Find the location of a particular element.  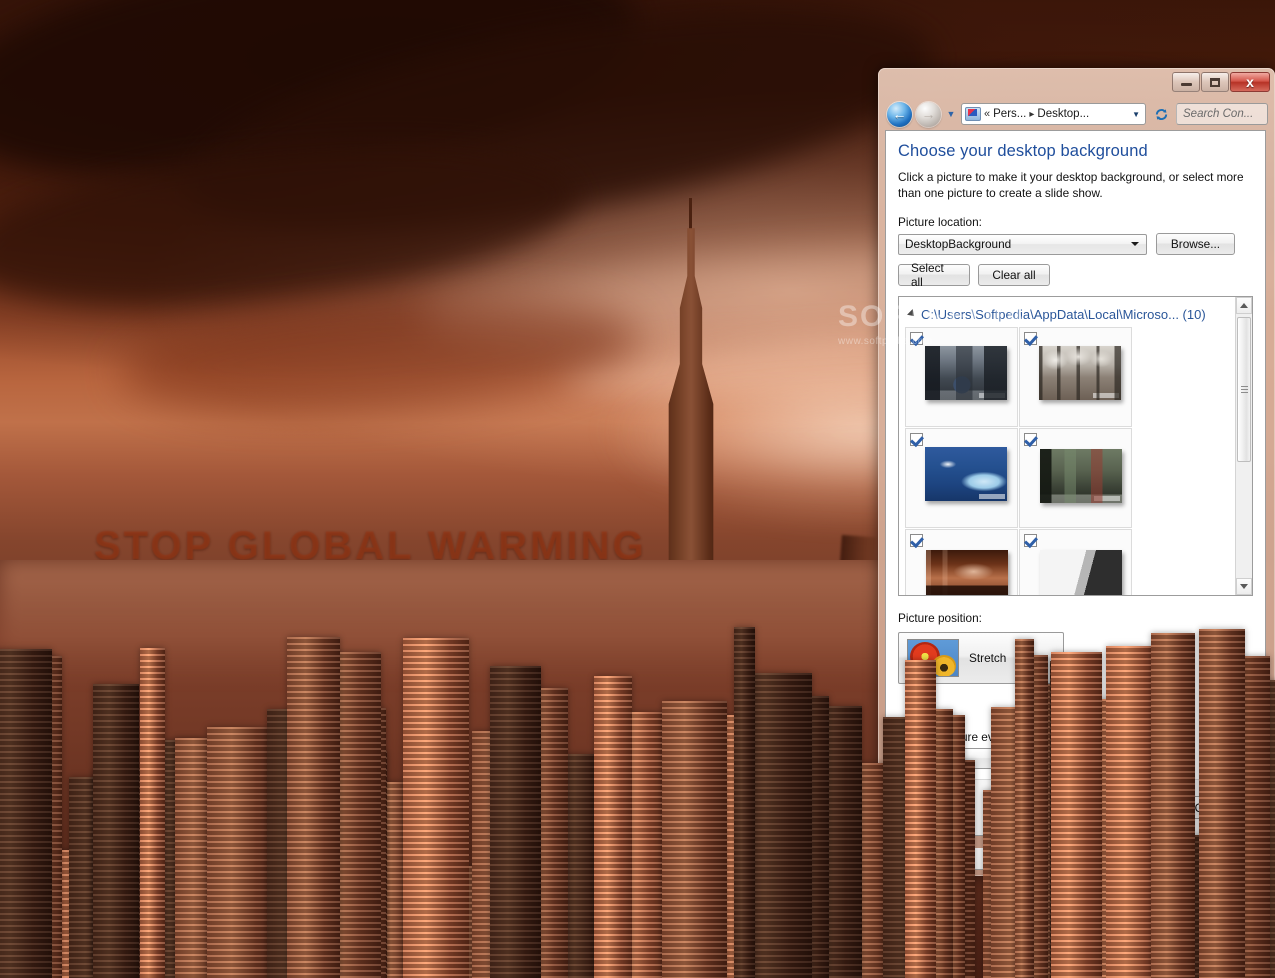

maximize-icon is located at coordinates (1215, 82).